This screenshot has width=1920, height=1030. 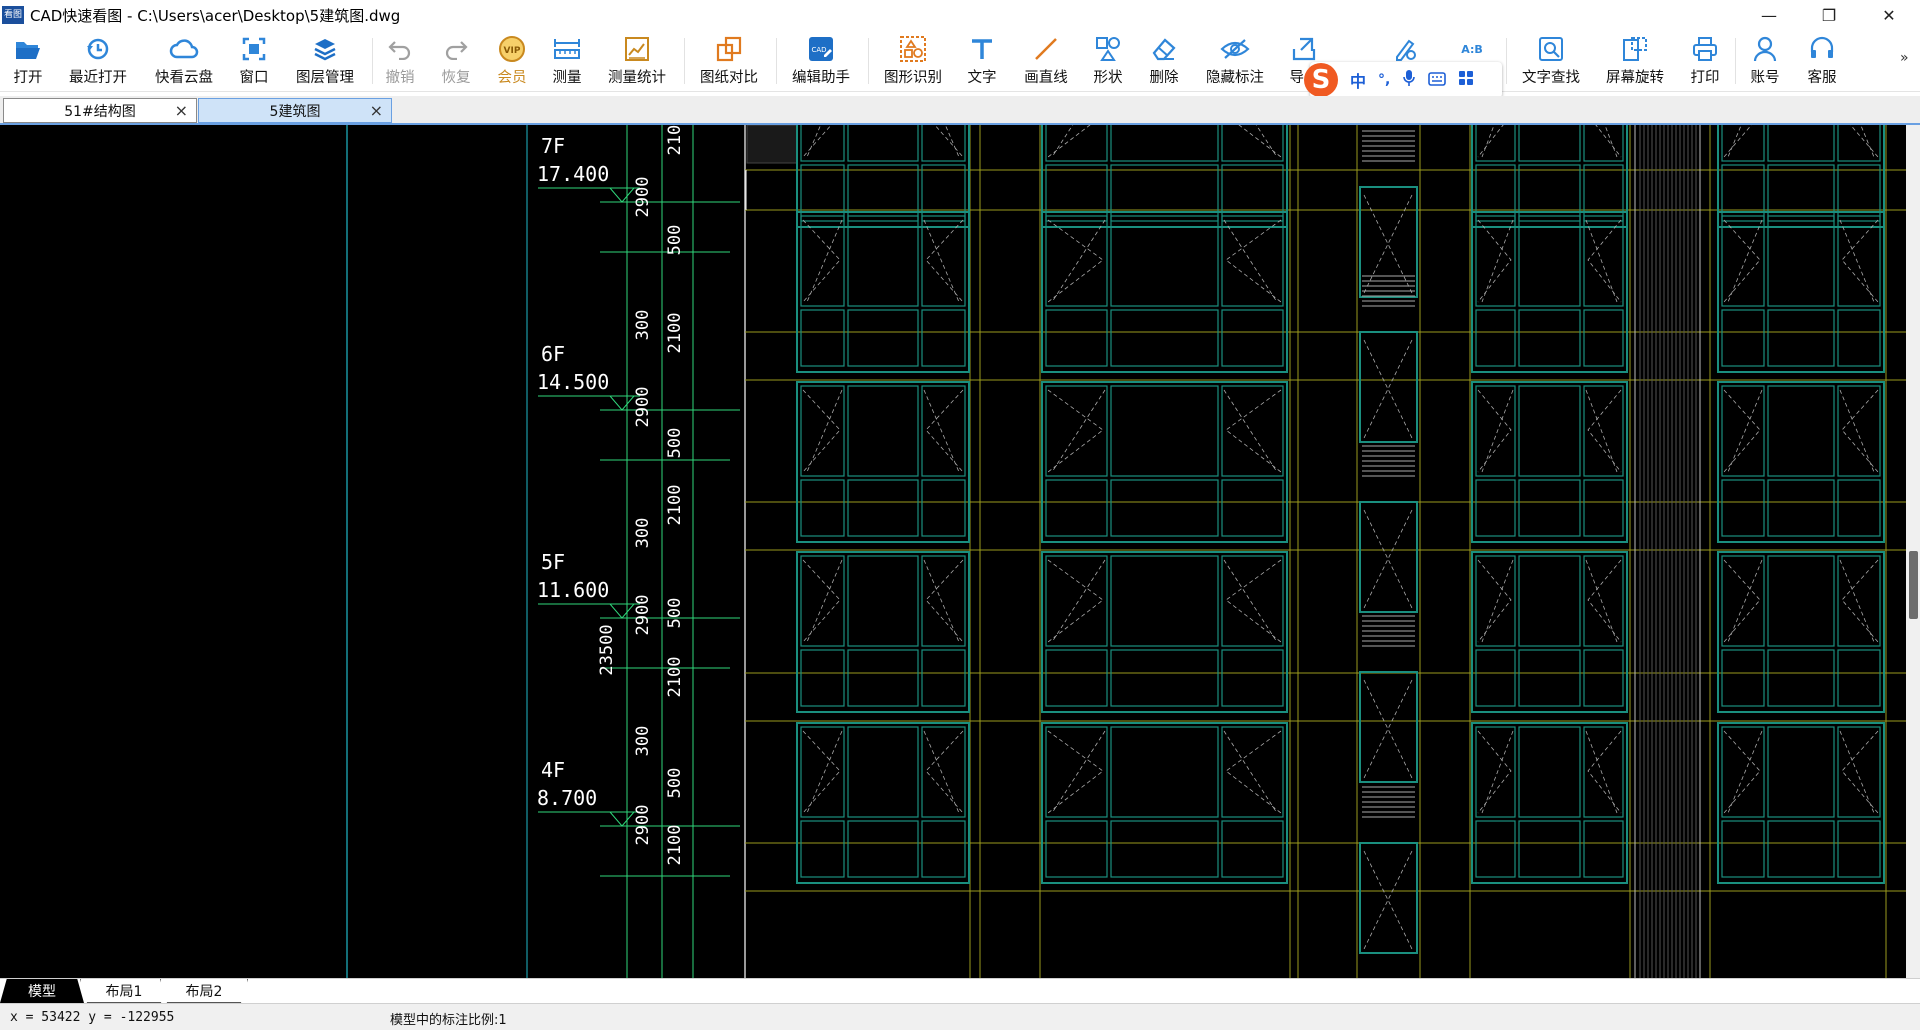 I want to click on floor-elevation-label: 8.700, so click(x=567, y=798).